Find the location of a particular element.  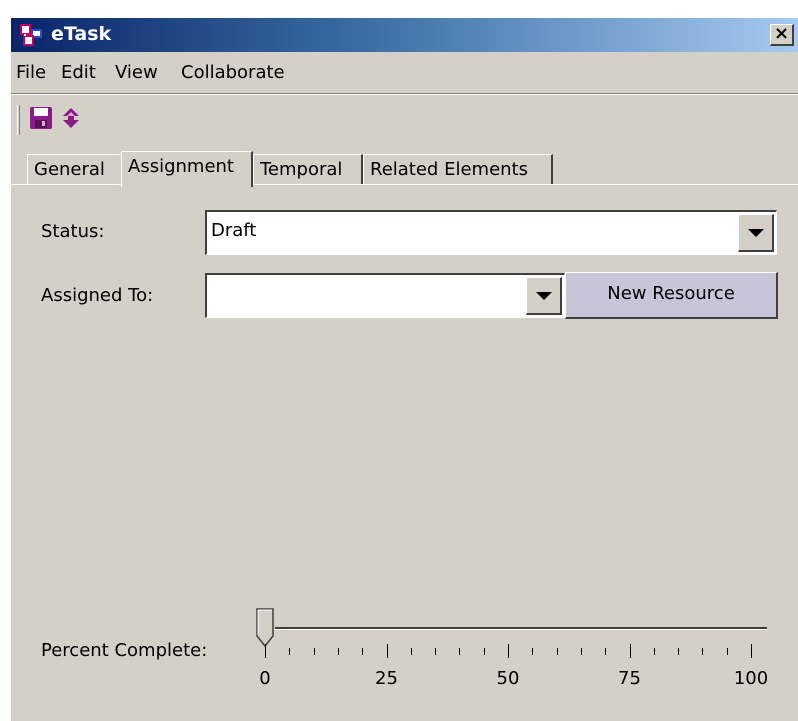

tab-assignment-label: Assignment is located at coordinates (181, 166).